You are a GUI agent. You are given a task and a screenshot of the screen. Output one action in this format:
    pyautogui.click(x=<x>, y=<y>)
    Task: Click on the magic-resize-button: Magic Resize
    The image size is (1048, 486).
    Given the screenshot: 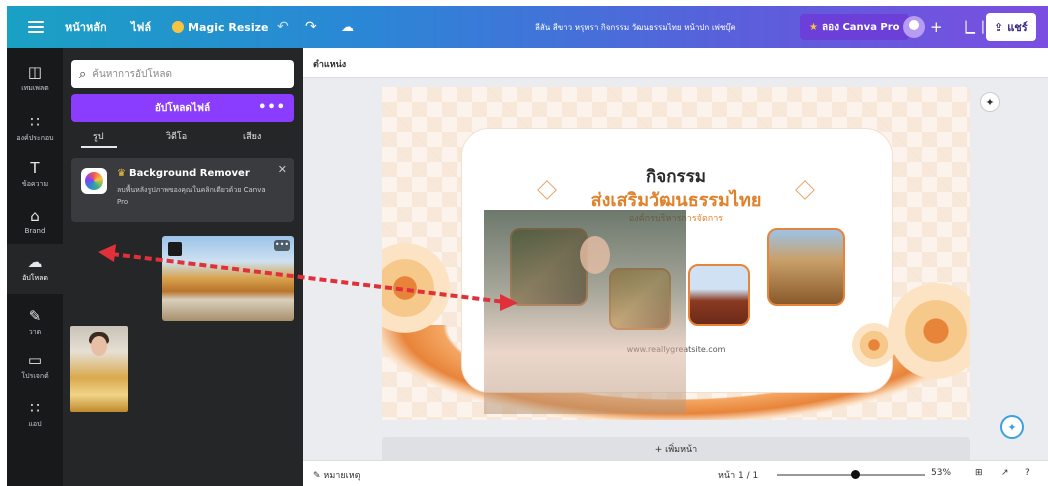 What is the action you would take?
    pyautogui.click(x=220, y=27)
    